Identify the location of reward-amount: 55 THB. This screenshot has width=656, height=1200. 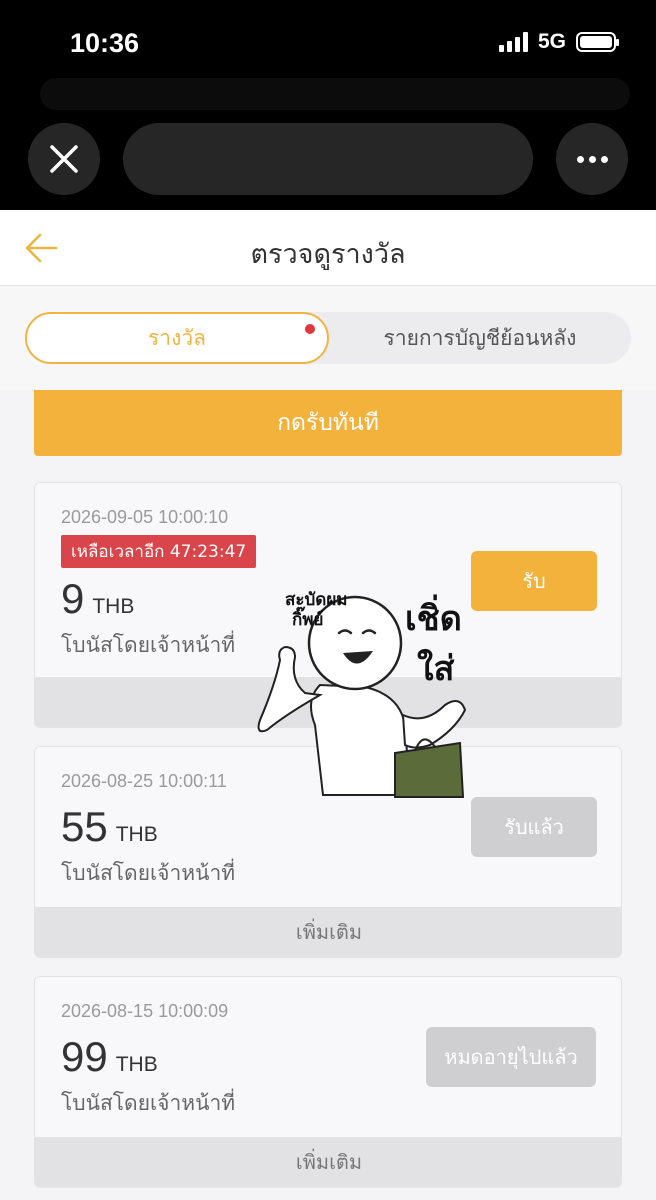
(109, 827).